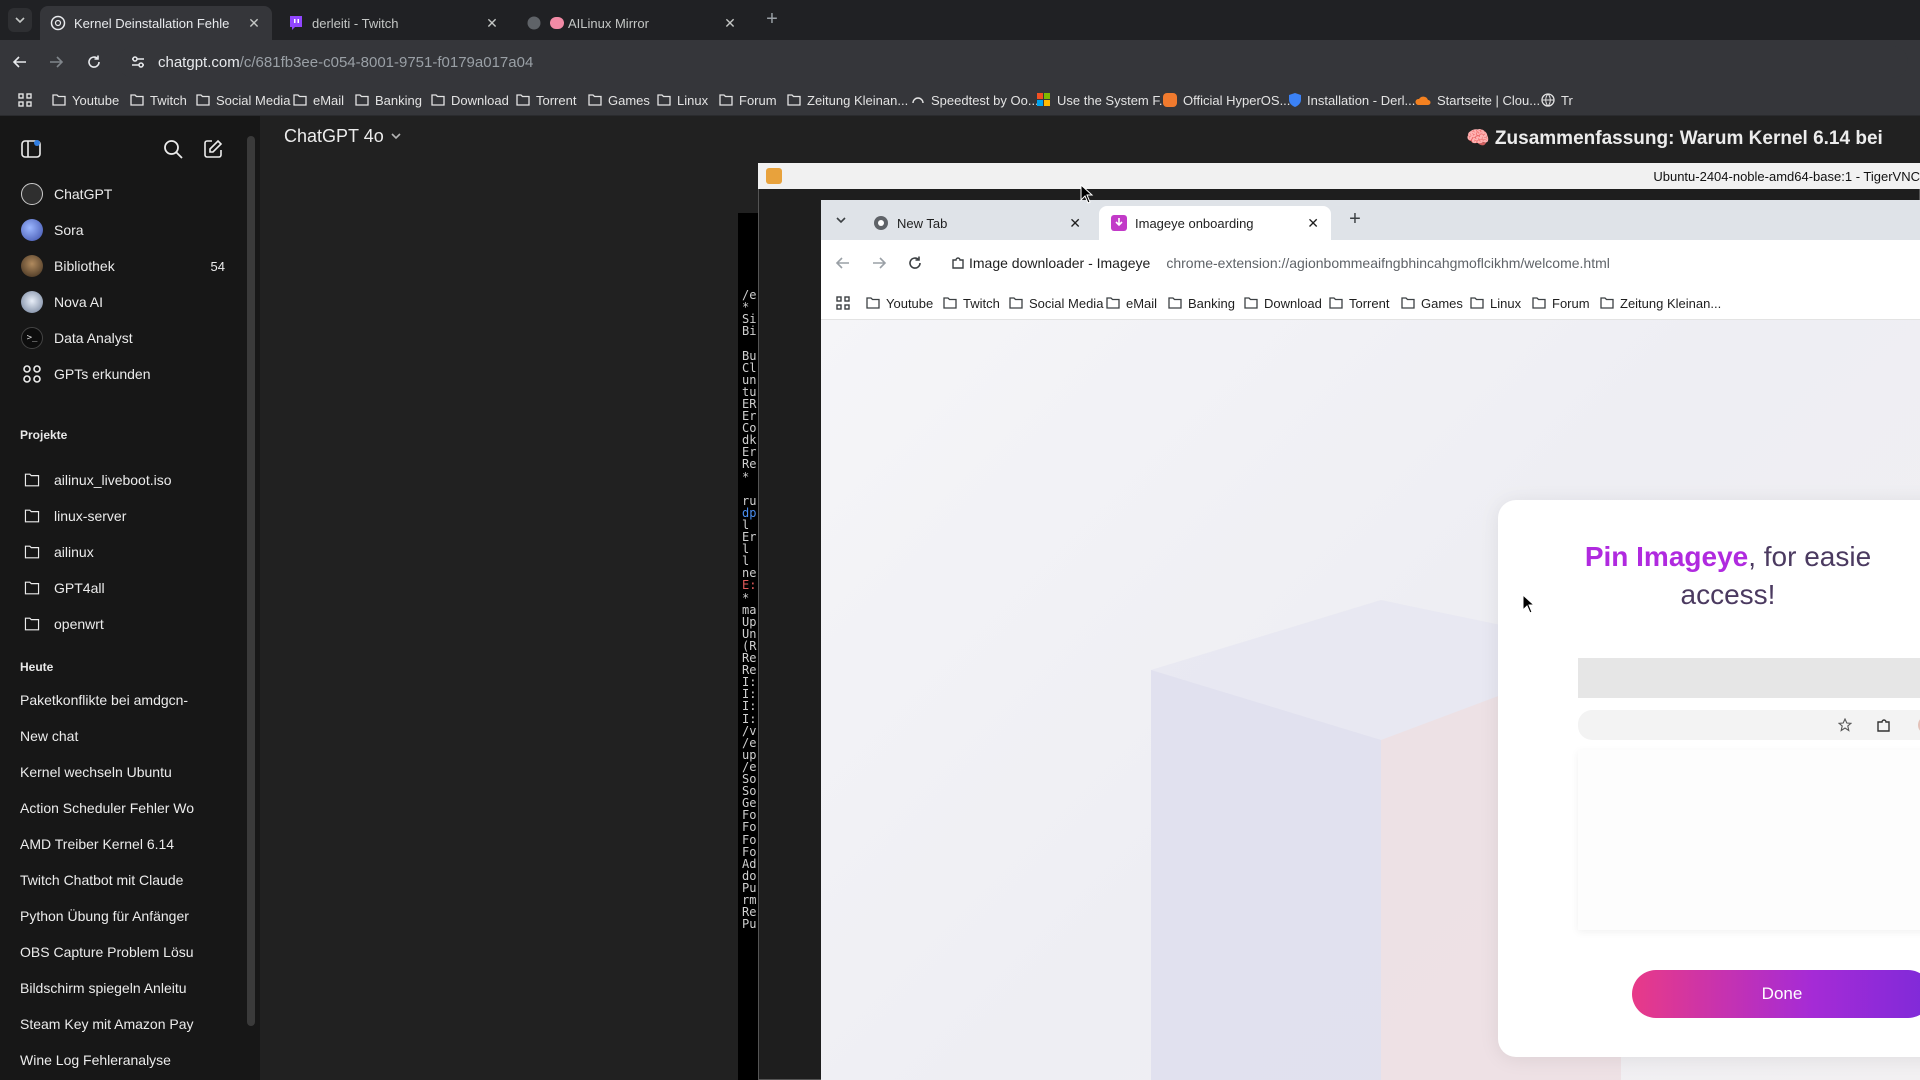 This screenshot has width=1920, height=1080. I want to click on inner-tab-search-button, so click(841, 220).